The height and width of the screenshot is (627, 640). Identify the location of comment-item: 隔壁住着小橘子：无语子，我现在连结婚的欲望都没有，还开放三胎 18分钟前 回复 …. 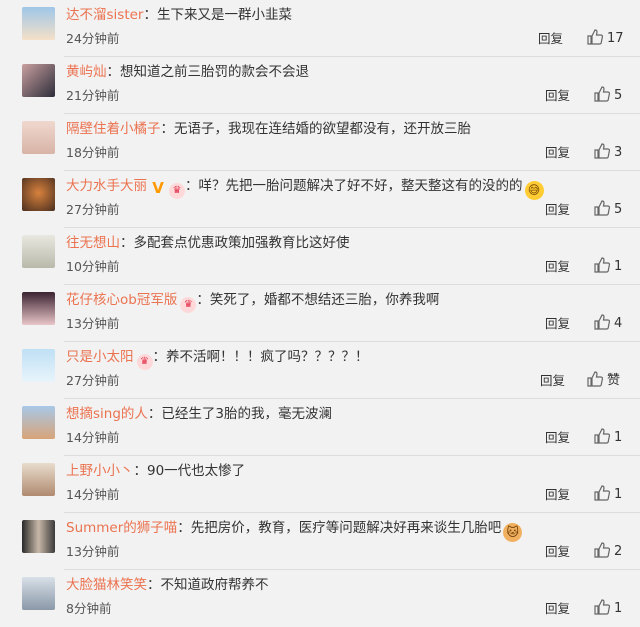
(320, 142).